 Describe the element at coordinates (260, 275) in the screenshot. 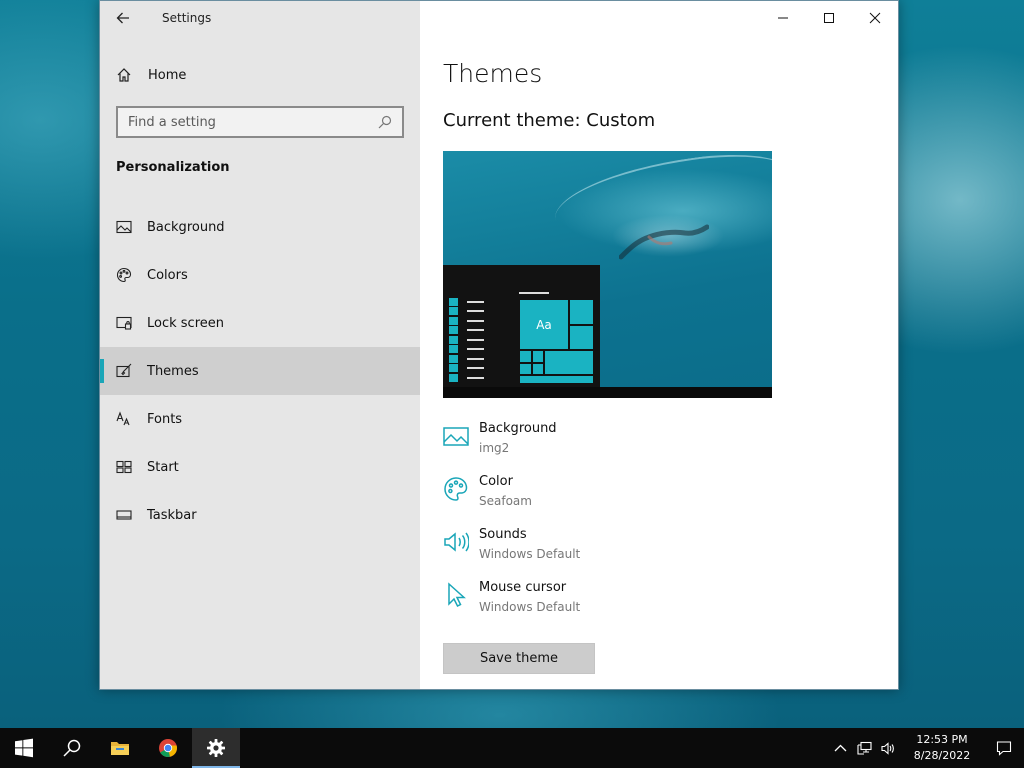

I see `sidebar-item-colors: Colors` at that location.